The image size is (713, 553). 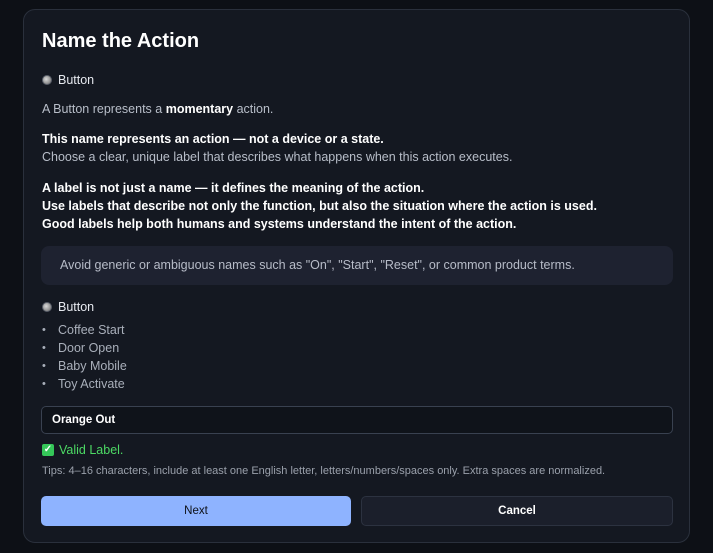 What do you see at coordinates (84, 348) in the screenshot?
I see `list-item: Door Open` at bounding box center [84, 348].